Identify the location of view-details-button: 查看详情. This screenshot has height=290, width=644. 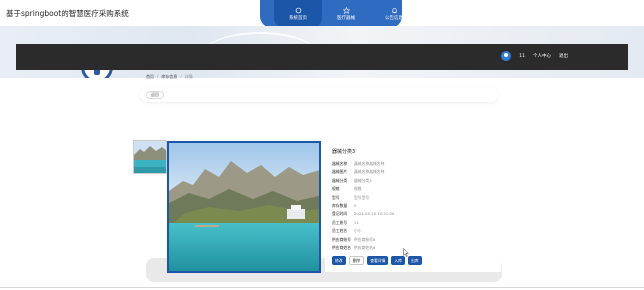
(378, 260).